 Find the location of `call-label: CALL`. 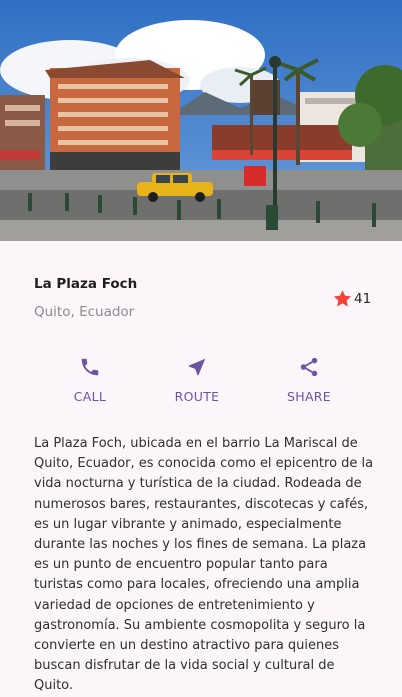

call-label: CALL is located at coordinates (90, 396).